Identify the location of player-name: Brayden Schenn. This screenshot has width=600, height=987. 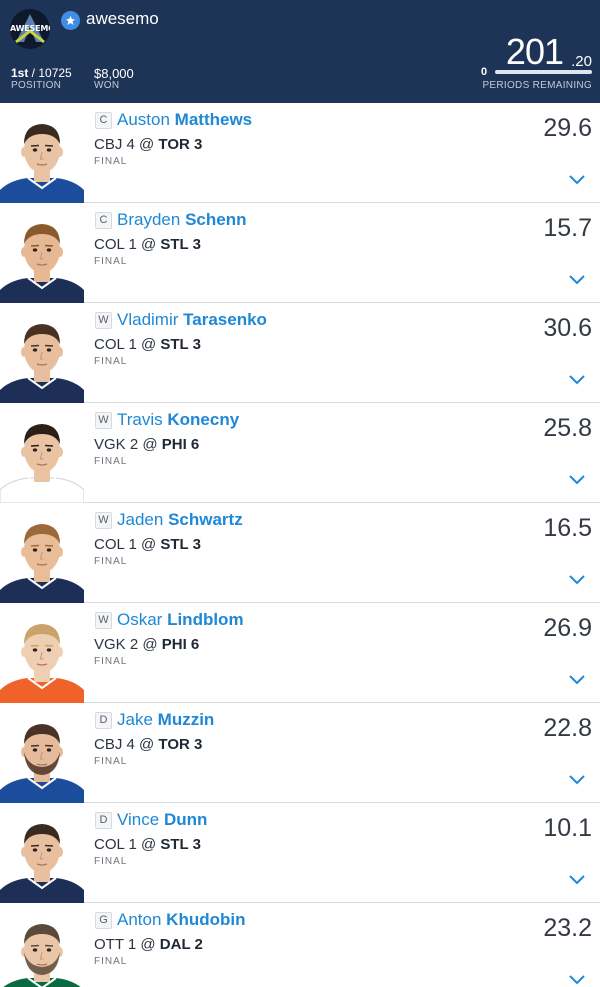
(181, 220).